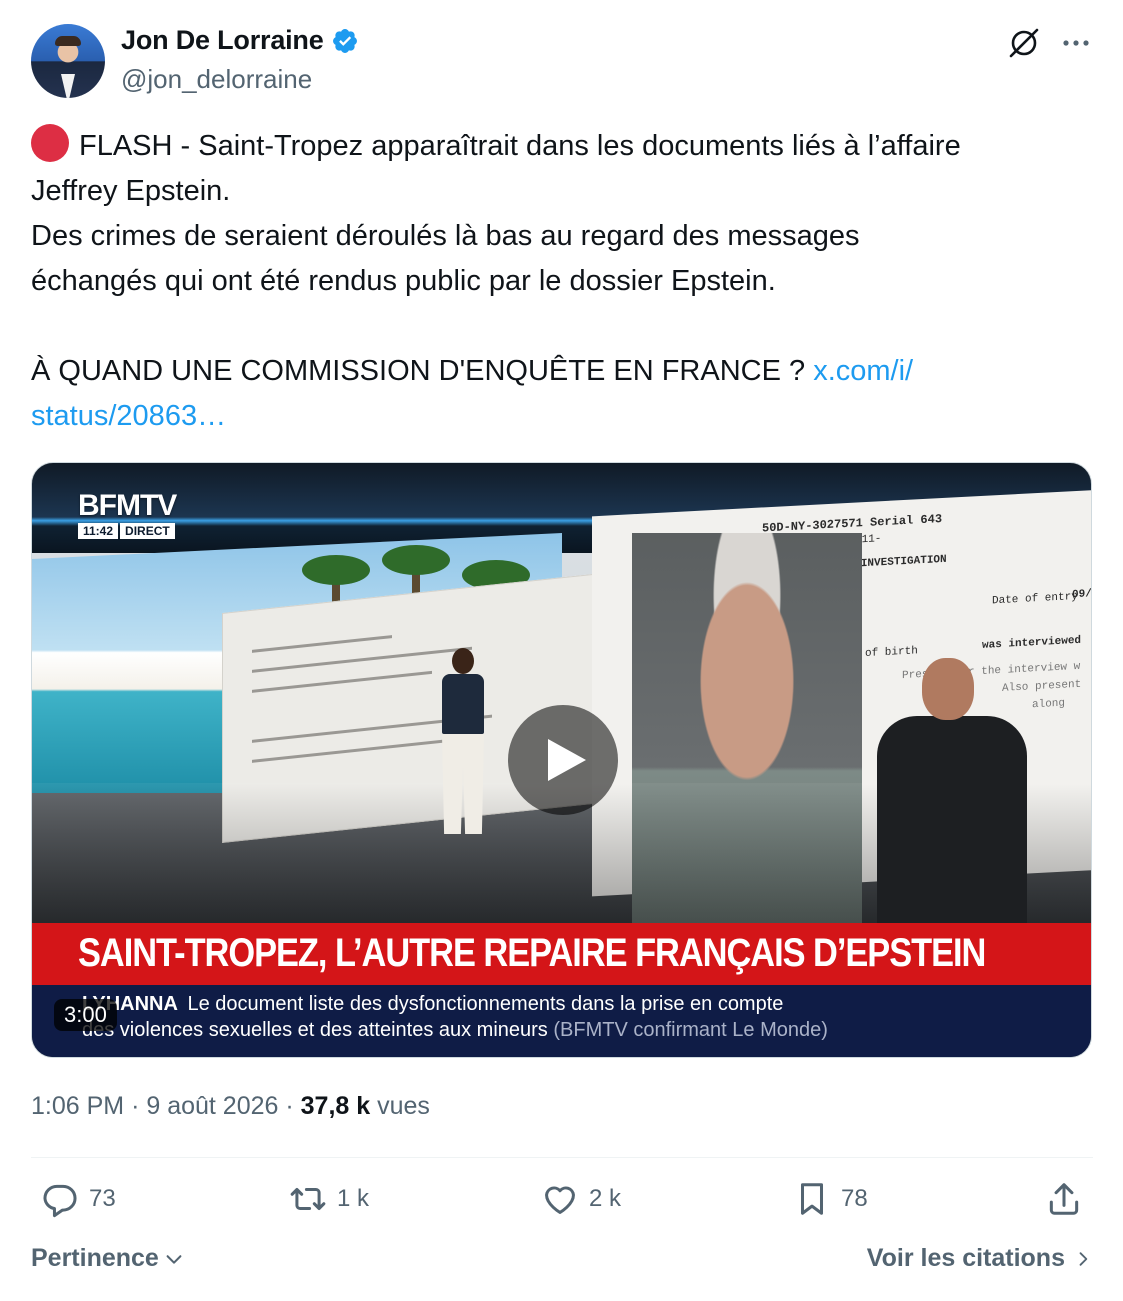 Image resolution: width=1123 pixels, height=1301 pixels. I want to click on quotes-label: Voir les citations, so click(965, 1258).